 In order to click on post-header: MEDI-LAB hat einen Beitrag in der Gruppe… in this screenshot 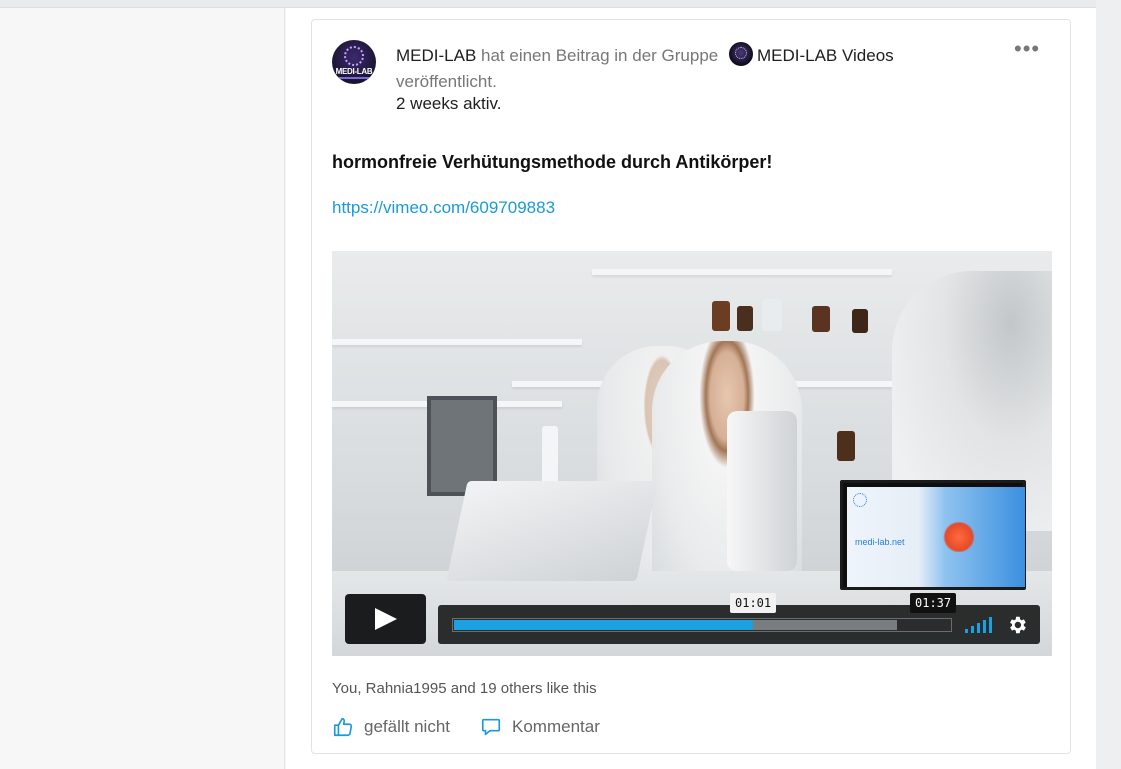, I will do `click(696, 68)`.